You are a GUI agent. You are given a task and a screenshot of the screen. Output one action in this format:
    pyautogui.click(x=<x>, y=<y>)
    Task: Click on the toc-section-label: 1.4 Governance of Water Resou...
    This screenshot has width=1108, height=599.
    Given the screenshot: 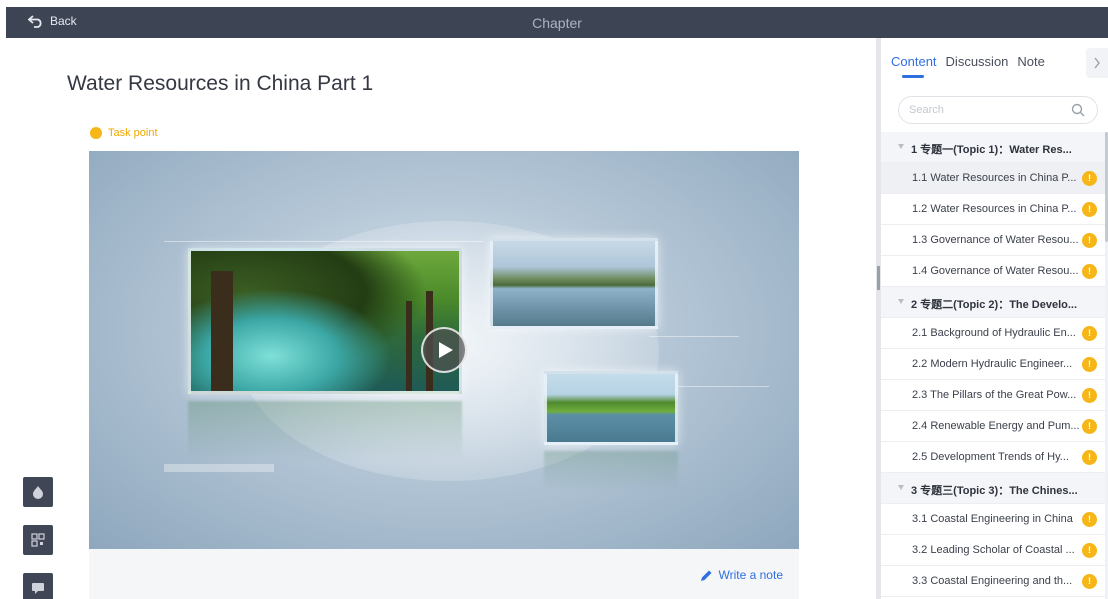 What is the action you would take?
    pyautogui.click(x=995, y=271)
    